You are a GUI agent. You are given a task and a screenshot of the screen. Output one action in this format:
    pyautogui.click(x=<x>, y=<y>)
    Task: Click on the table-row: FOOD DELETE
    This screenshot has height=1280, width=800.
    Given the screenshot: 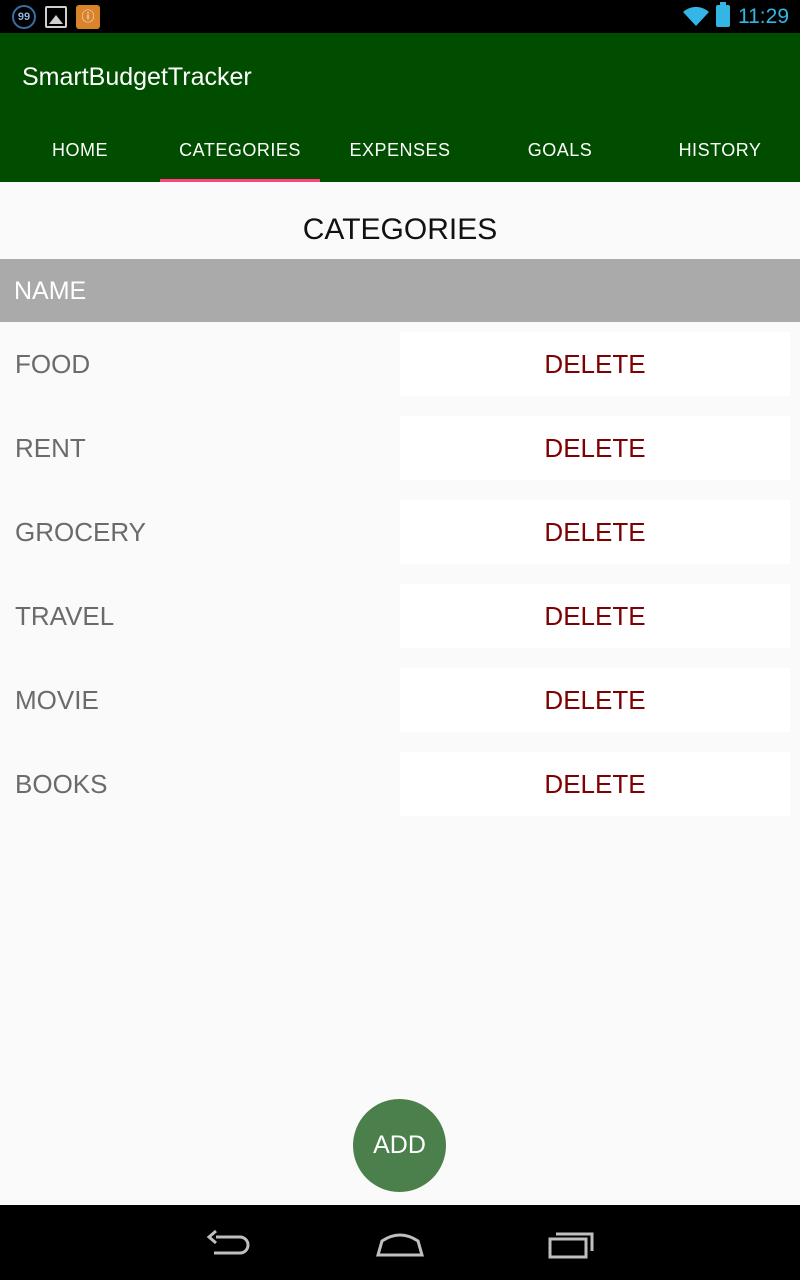 What is the action you would take?
    pyautogui.click(x=400, y=364)
    